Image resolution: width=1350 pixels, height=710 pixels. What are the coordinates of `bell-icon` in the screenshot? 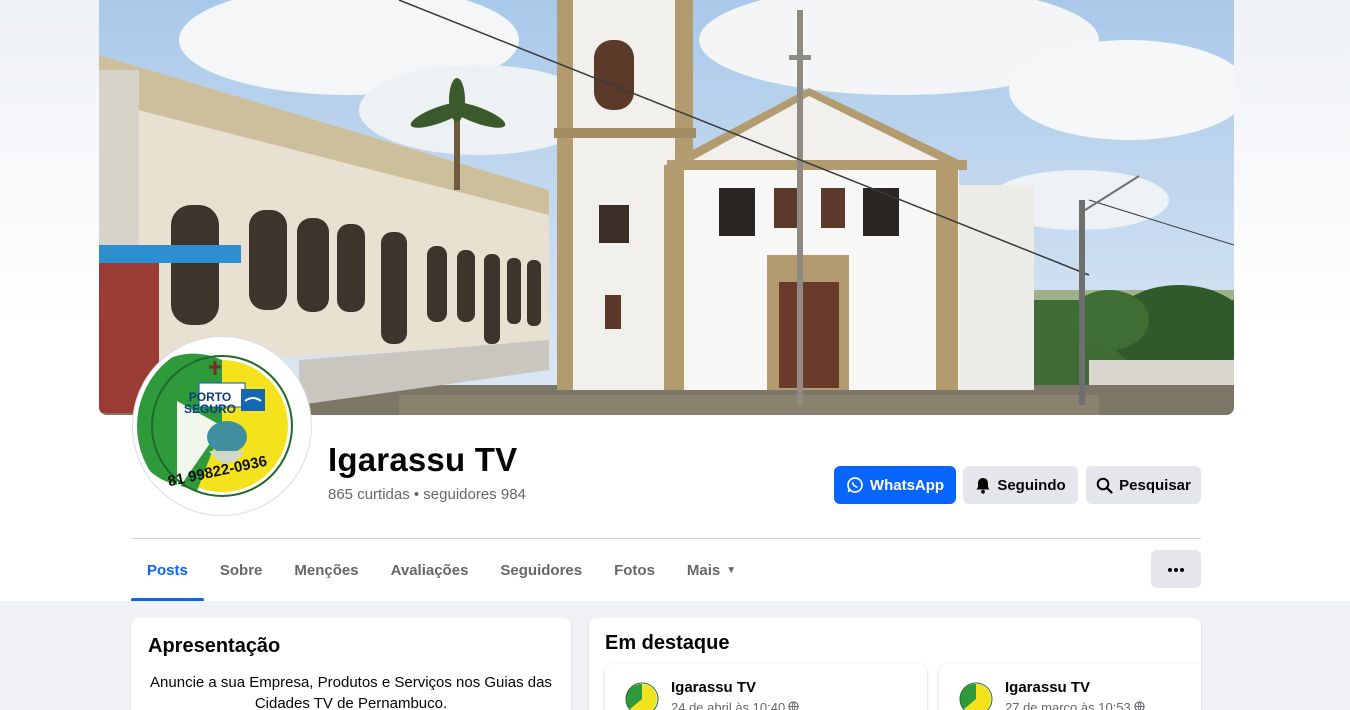 It's located at (983, 485).